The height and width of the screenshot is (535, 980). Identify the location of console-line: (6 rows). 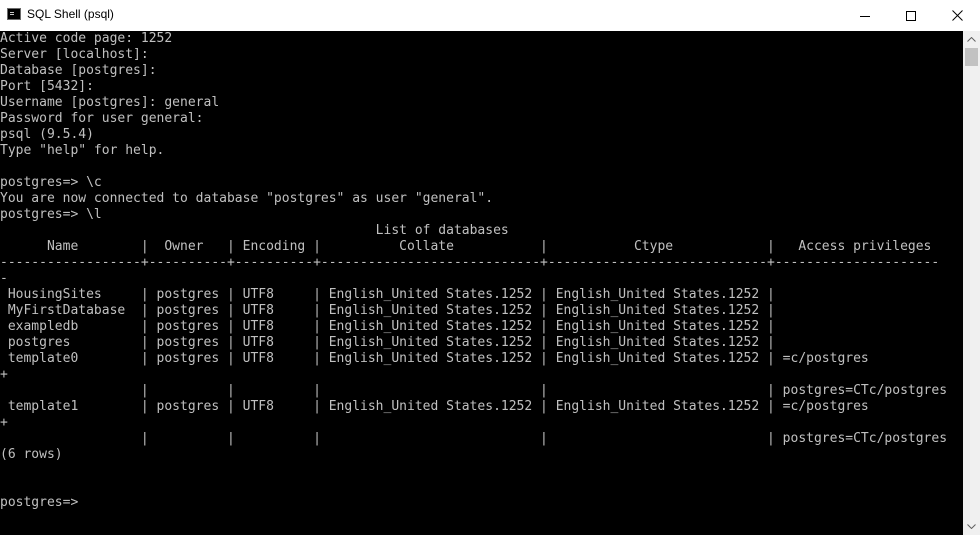
(31, 454).